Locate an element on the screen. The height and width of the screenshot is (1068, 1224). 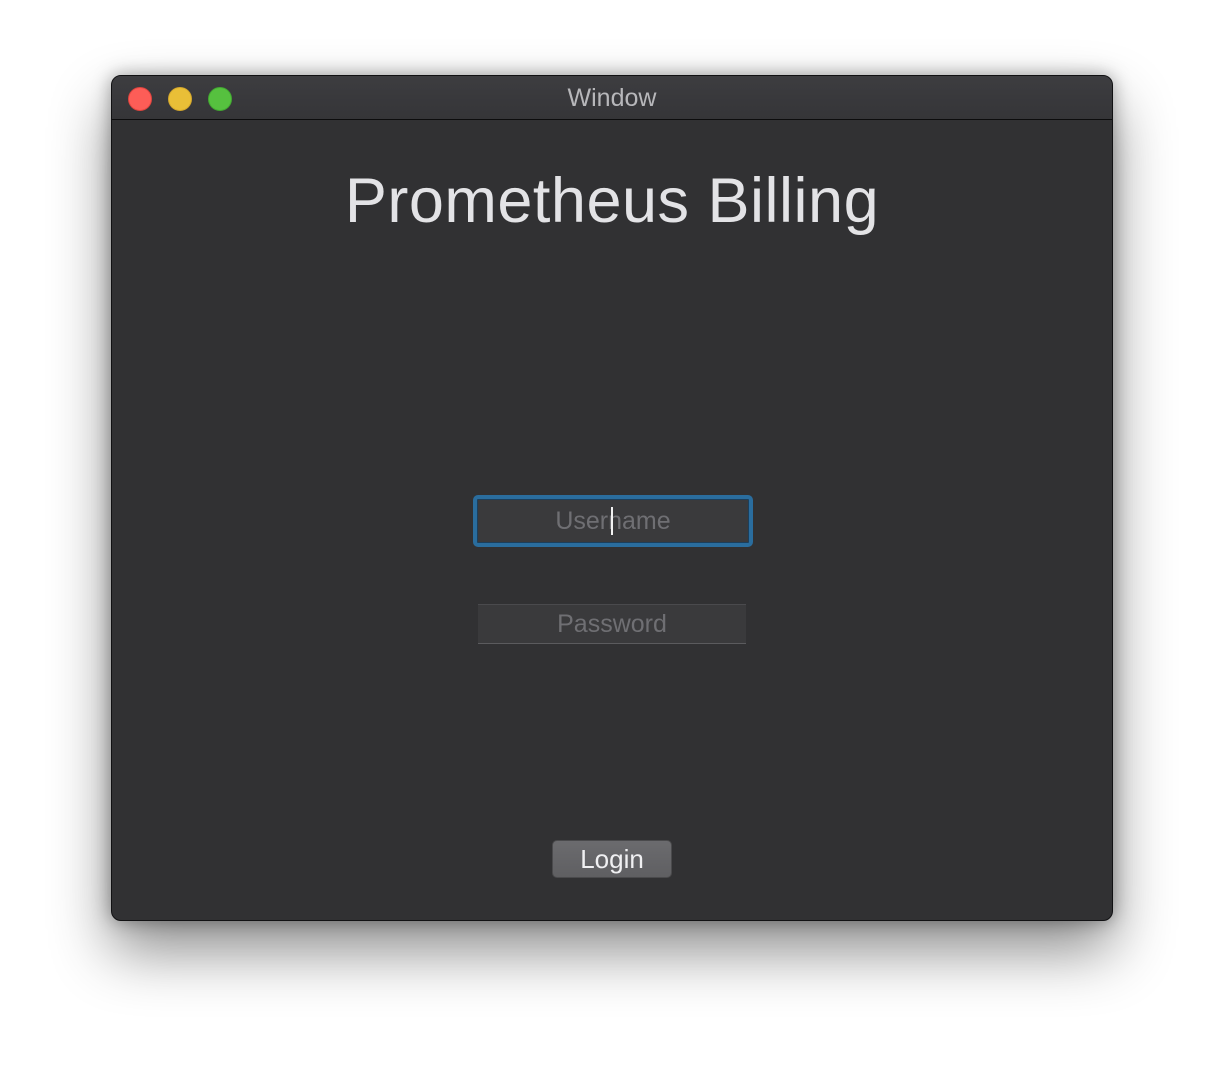
window-title: Window is located at coordinates (612, 98).